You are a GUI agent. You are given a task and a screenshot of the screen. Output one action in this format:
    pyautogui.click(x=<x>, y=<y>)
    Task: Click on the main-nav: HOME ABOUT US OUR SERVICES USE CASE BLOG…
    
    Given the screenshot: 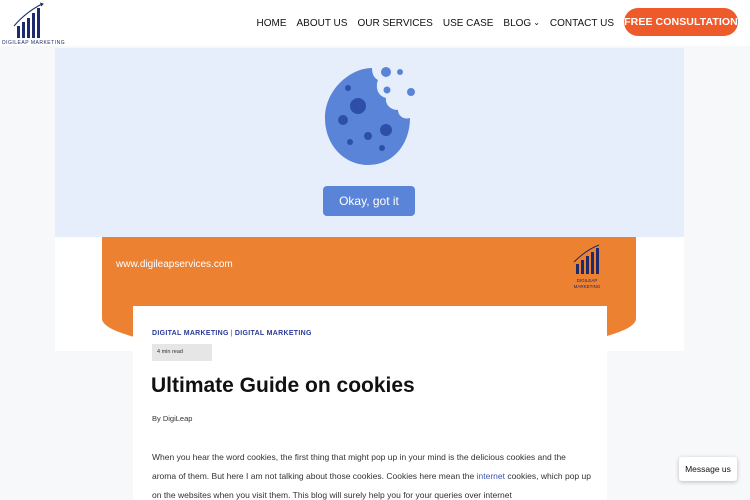 What is the action you would take?
    pyautogui.click(x=435, y=23)
    